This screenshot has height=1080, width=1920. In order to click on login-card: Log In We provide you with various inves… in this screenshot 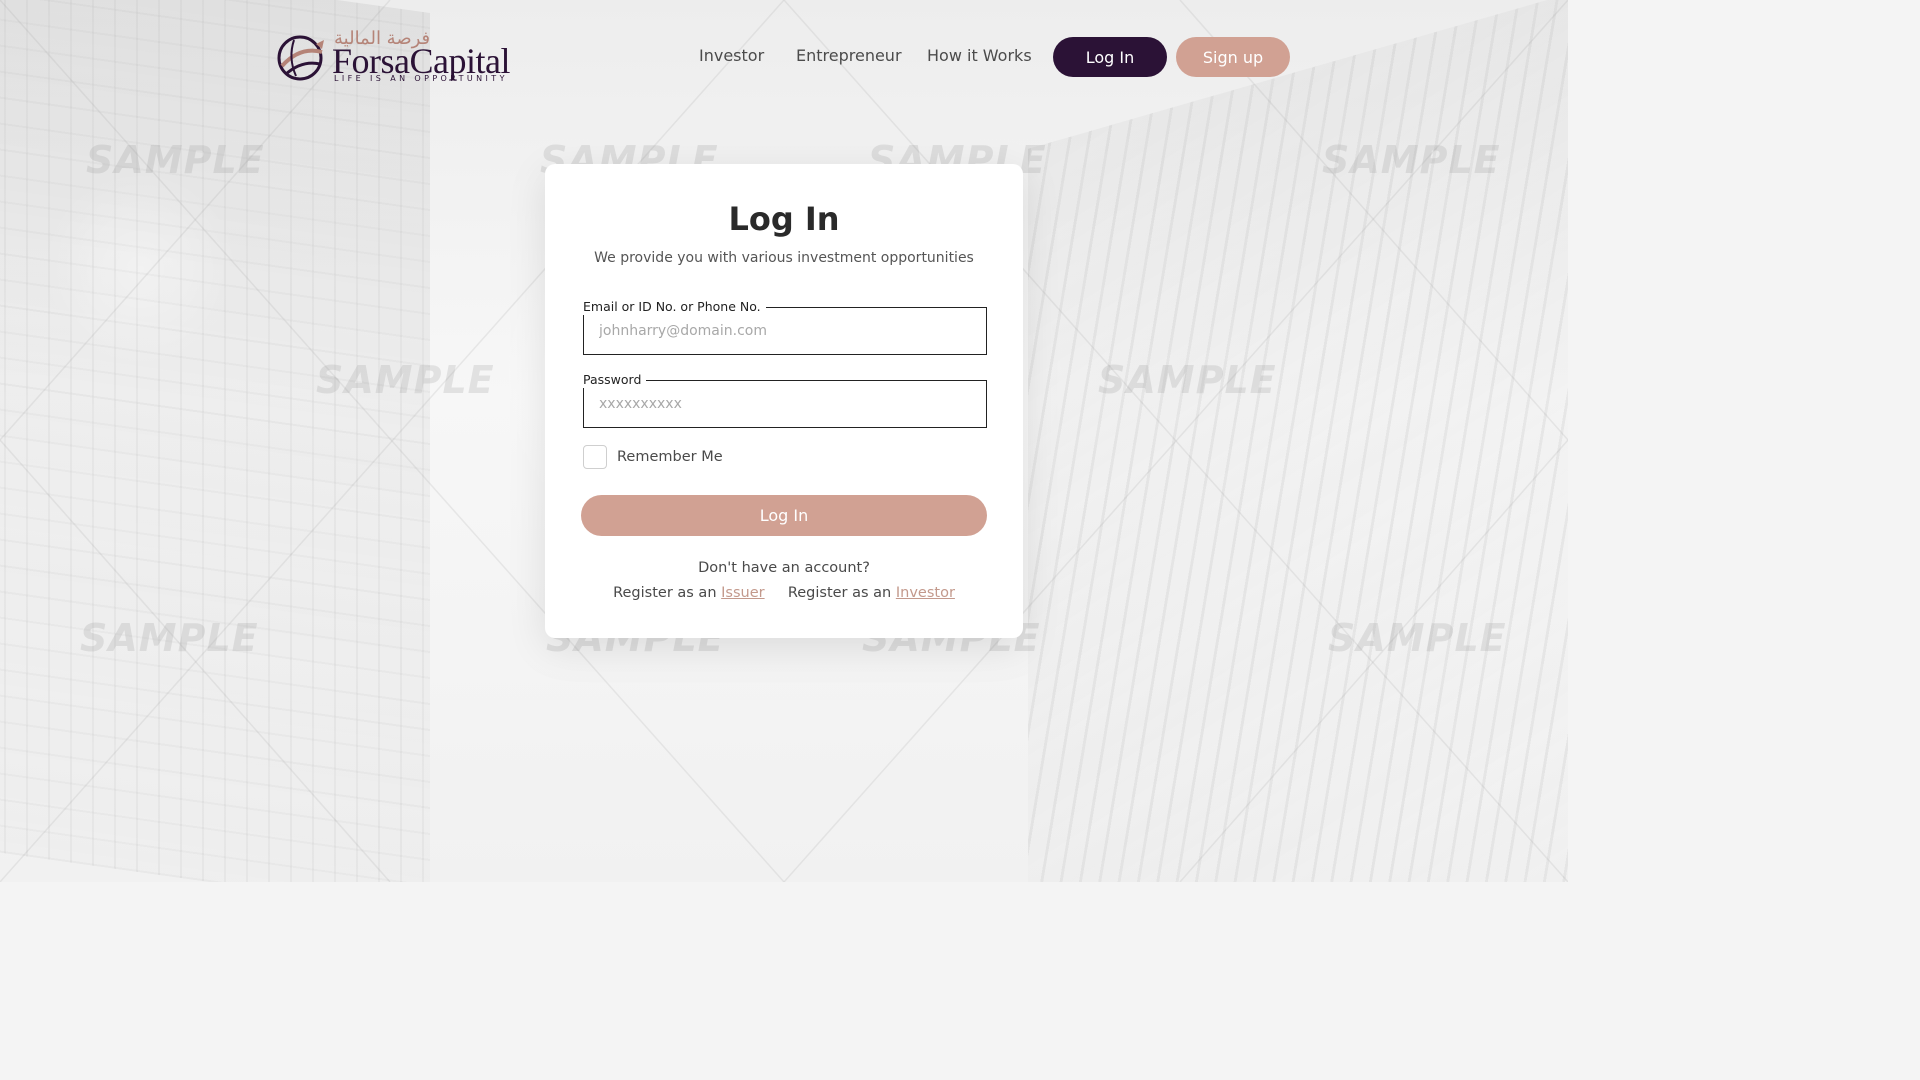, I will do `click(784, 401)`.